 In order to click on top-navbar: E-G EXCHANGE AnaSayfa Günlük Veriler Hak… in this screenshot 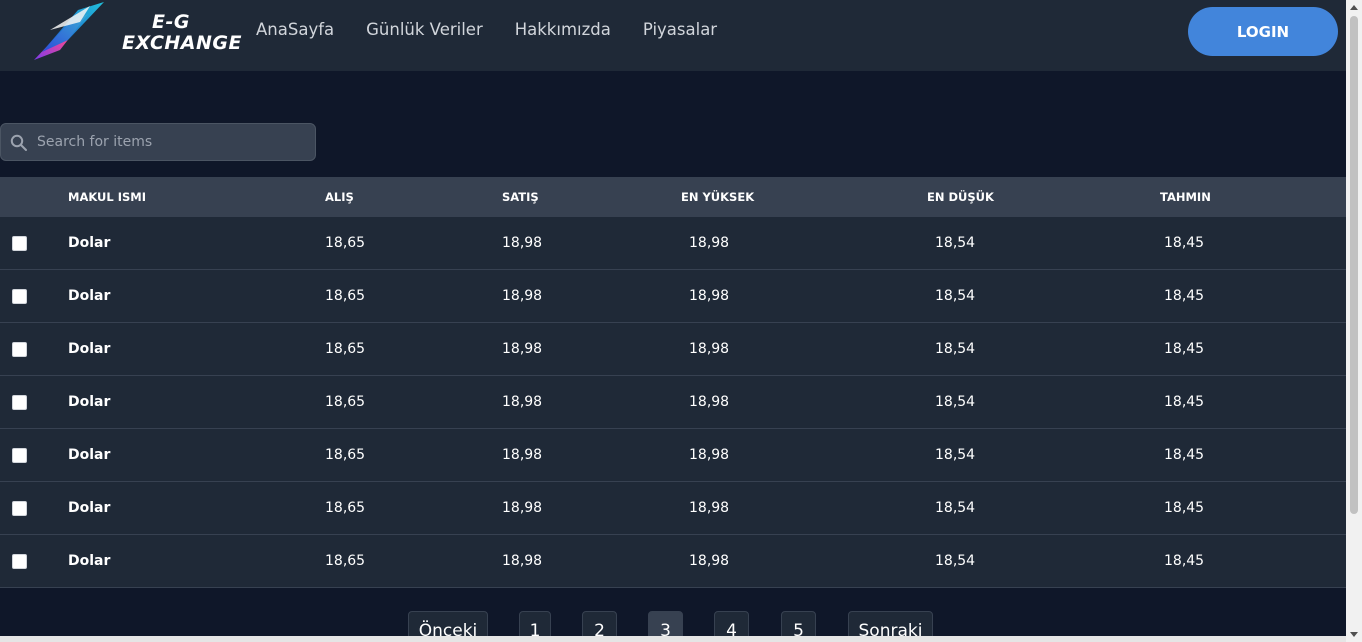, I will do `click(673, 35)`.